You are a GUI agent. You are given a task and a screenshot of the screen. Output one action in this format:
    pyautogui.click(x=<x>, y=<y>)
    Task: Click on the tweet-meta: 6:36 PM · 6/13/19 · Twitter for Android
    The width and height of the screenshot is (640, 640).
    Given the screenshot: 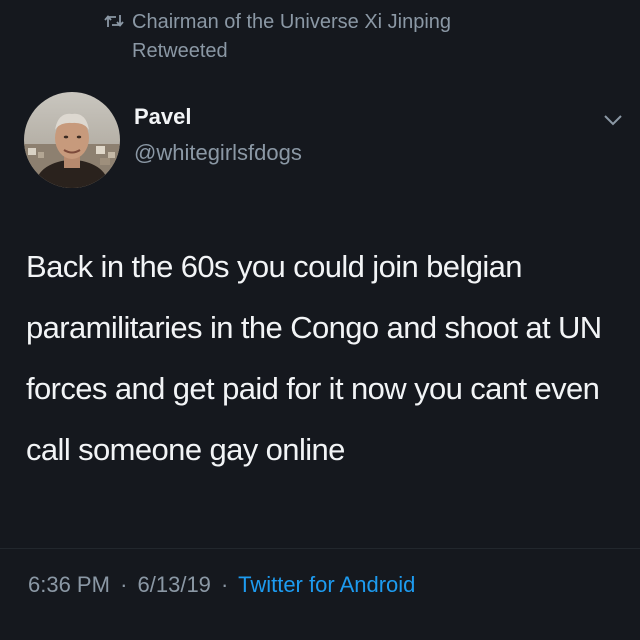 What is the action you would take?
    pyautogui.click(x=221, y=585)
    